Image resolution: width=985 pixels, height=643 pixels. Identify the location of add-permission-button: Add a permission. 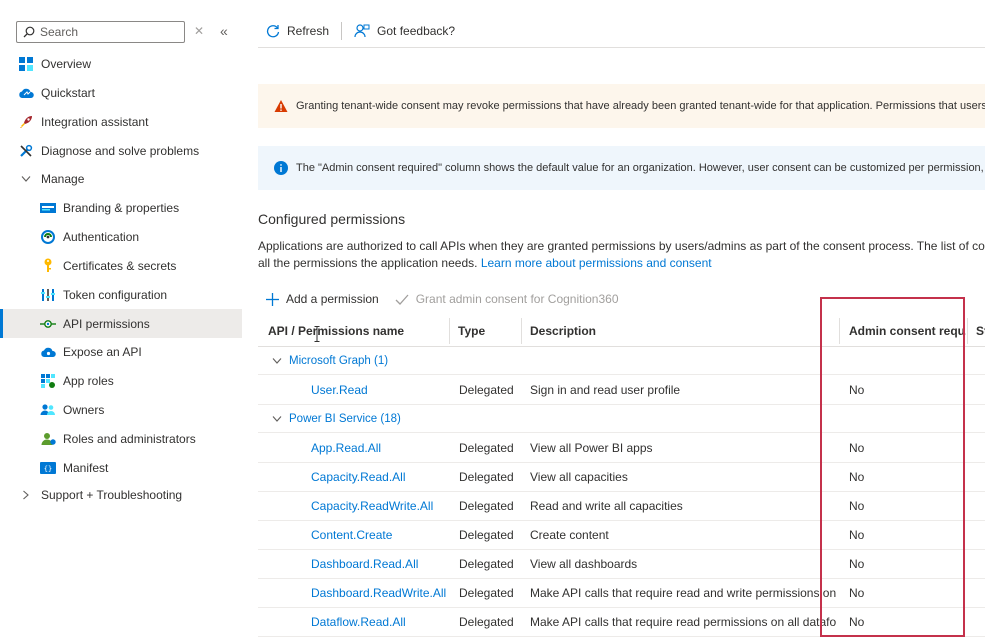
(322, 299).